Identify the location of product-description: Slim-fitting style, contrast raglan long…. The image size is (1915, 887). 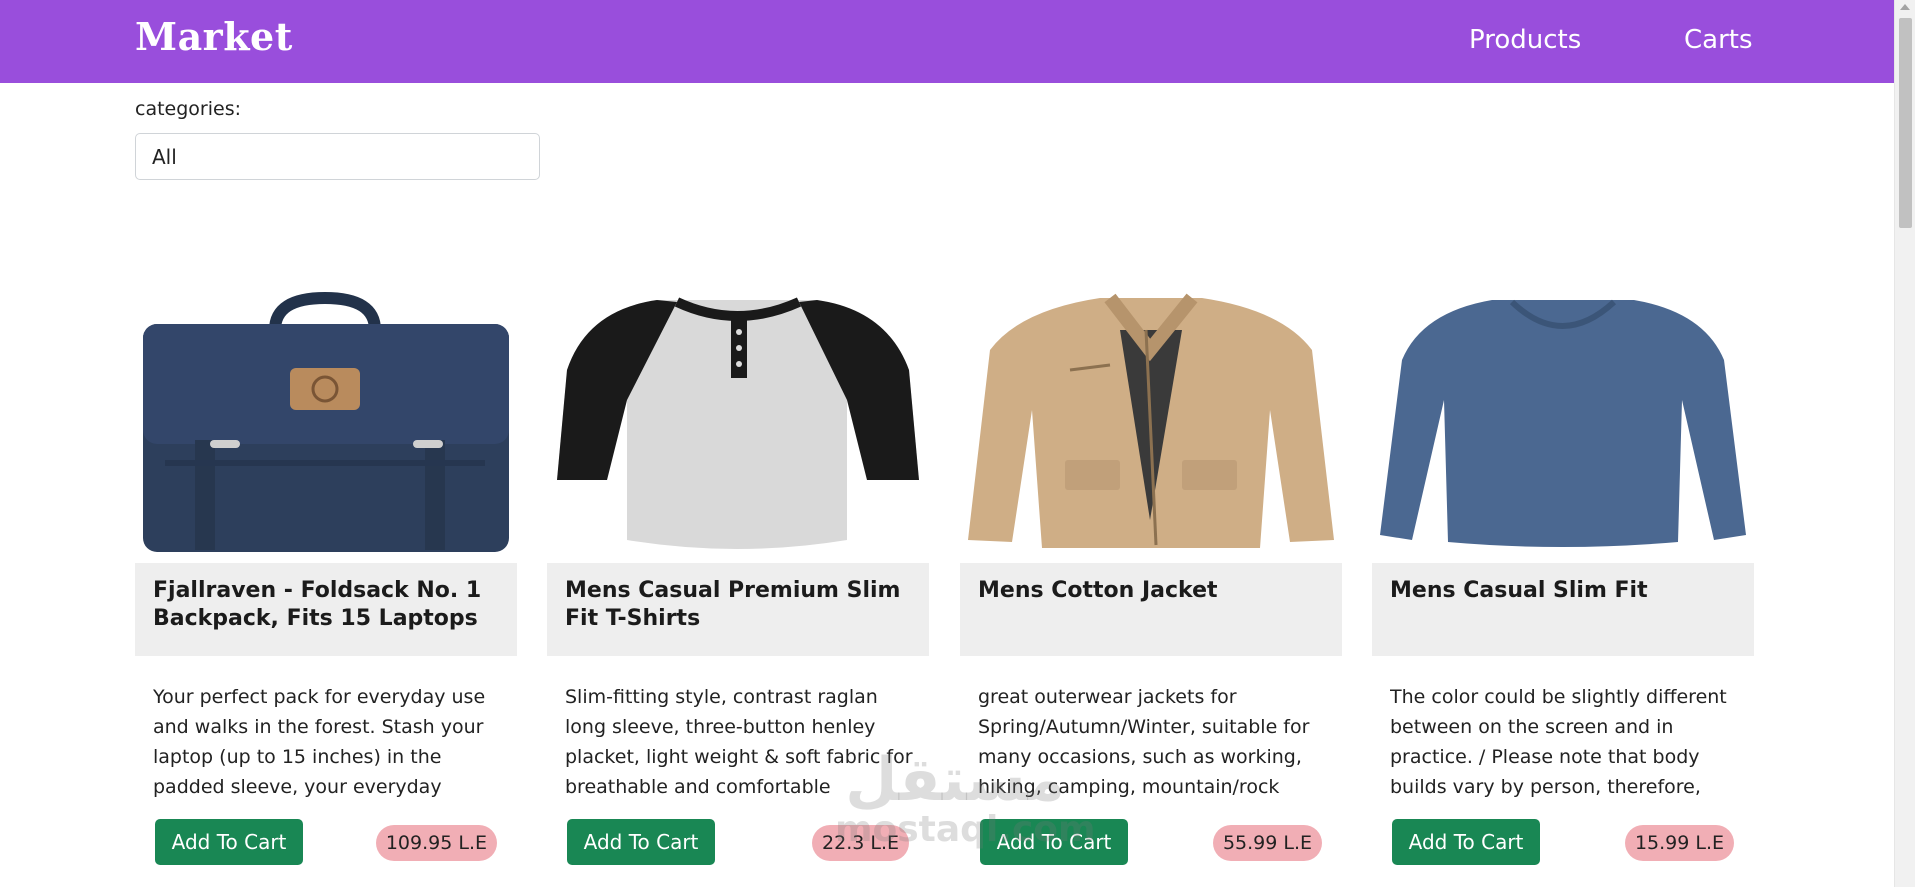
(739, 742).